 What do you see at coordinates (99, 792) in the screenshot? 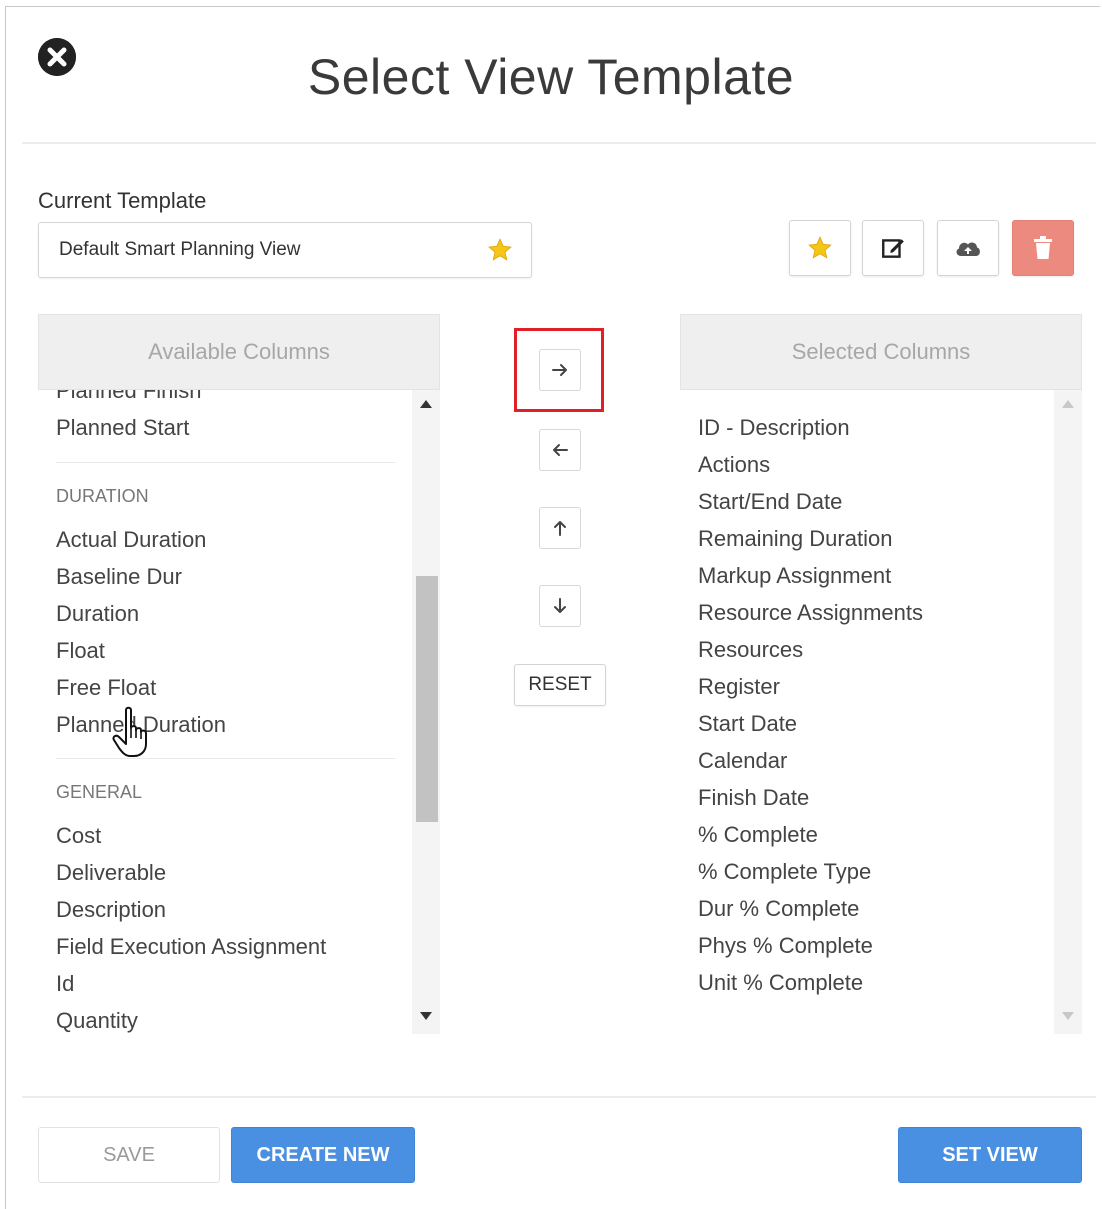
I see `group-label-general: GENERAL` at bounding box center [99, 792].